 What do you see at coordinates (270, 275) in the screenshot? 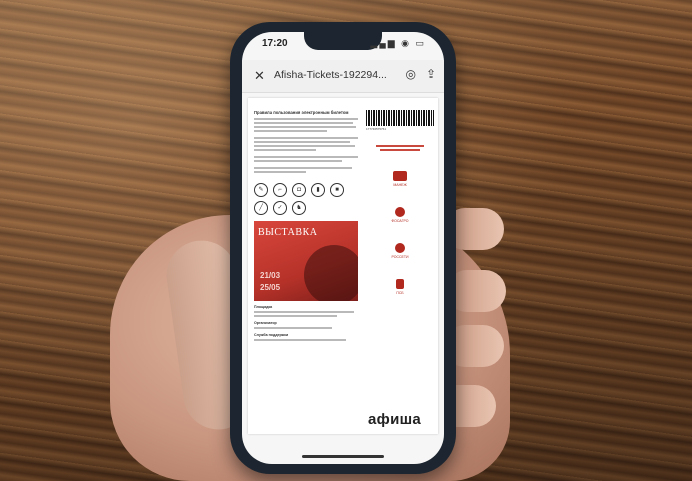
I see `poster-start-date: 21/03` at bounding box center [270, 275].